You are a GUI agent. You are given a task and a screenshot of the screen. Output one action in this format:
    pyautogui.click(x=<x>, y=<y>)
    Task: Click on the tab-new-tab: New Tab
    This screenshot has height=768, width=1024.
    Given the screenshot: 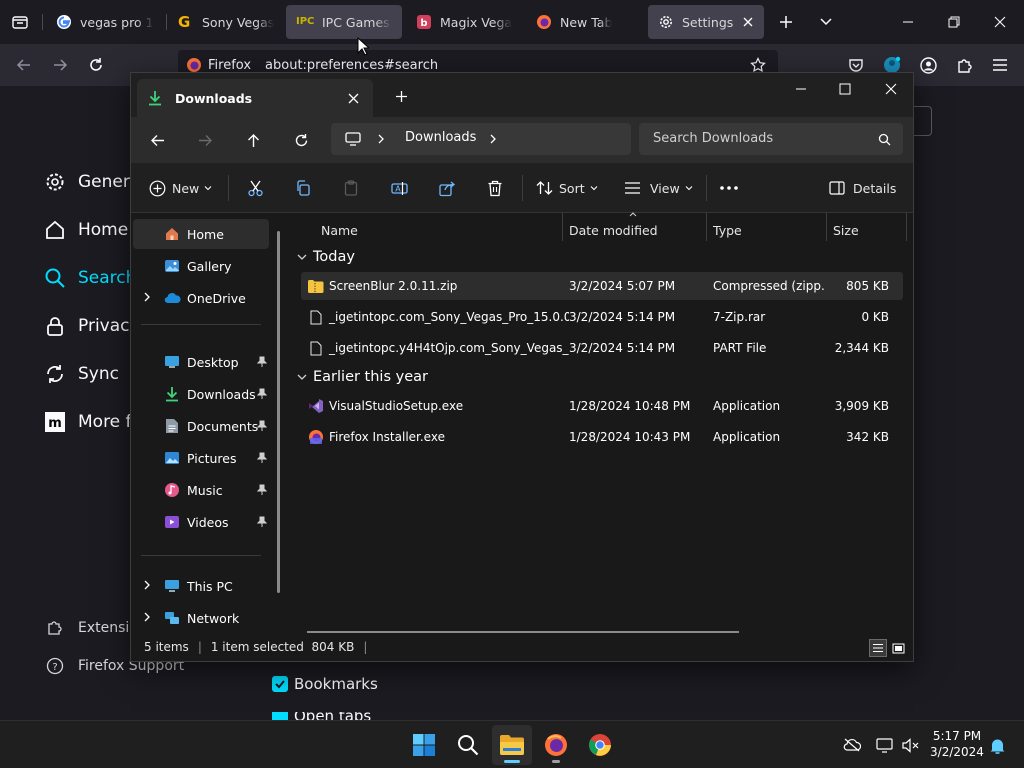 What is the action you would take?
    pyautogui.click(x=585, y=22)
    